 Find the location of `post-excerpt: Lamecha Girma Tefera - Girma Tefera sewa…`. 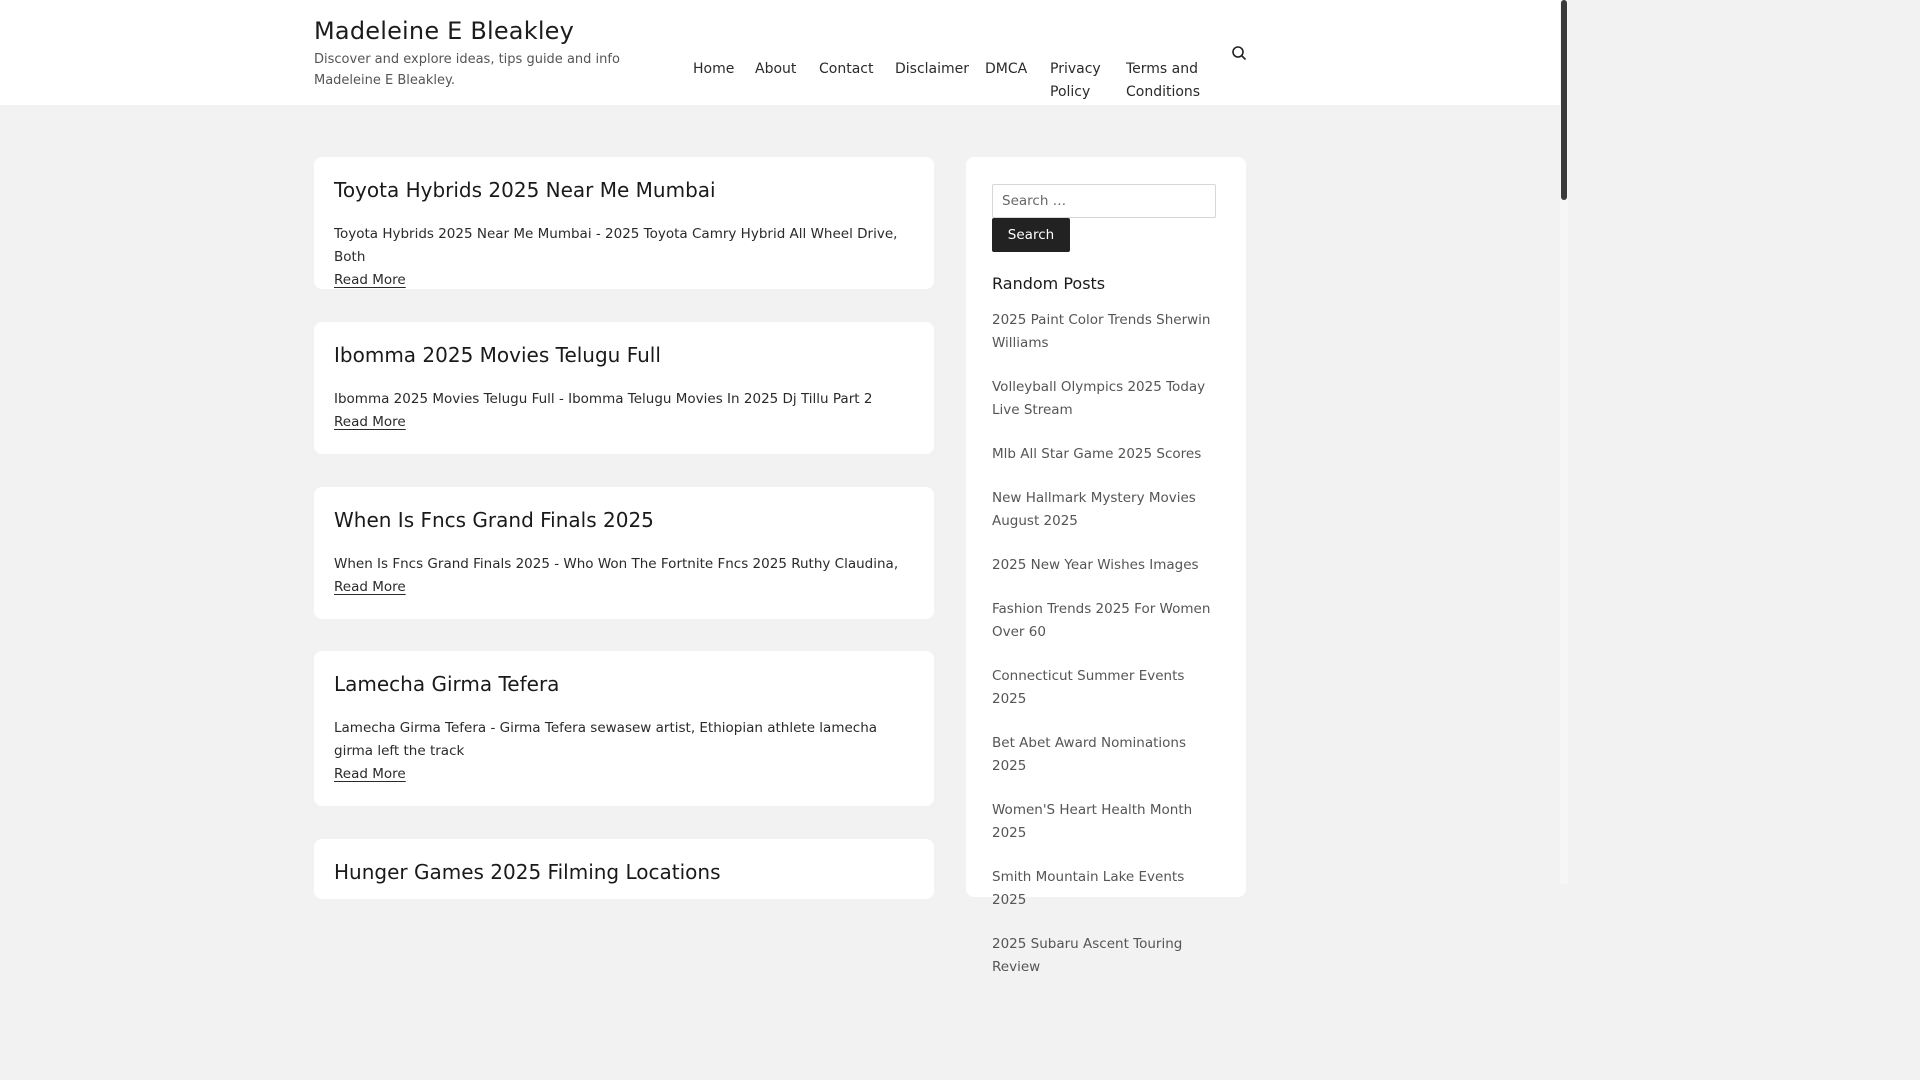

post-excerpt: Lamecha Girma Tefera - Girma Tefera sewa… is located at coordinates (606, 739).